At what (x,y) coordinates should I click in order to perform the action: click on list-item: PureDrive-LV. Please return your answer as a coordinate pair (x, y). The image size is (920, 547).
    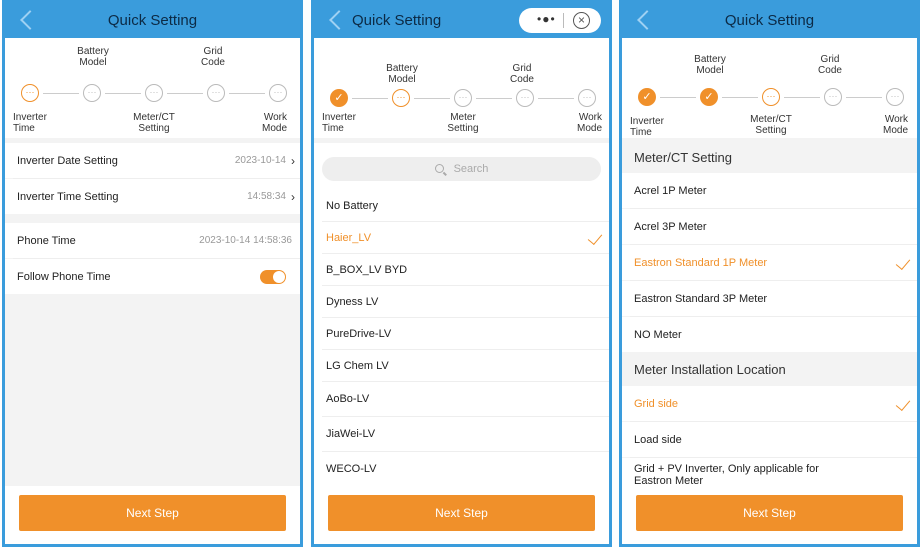
    Looking at the image, I should click on (461, 333).